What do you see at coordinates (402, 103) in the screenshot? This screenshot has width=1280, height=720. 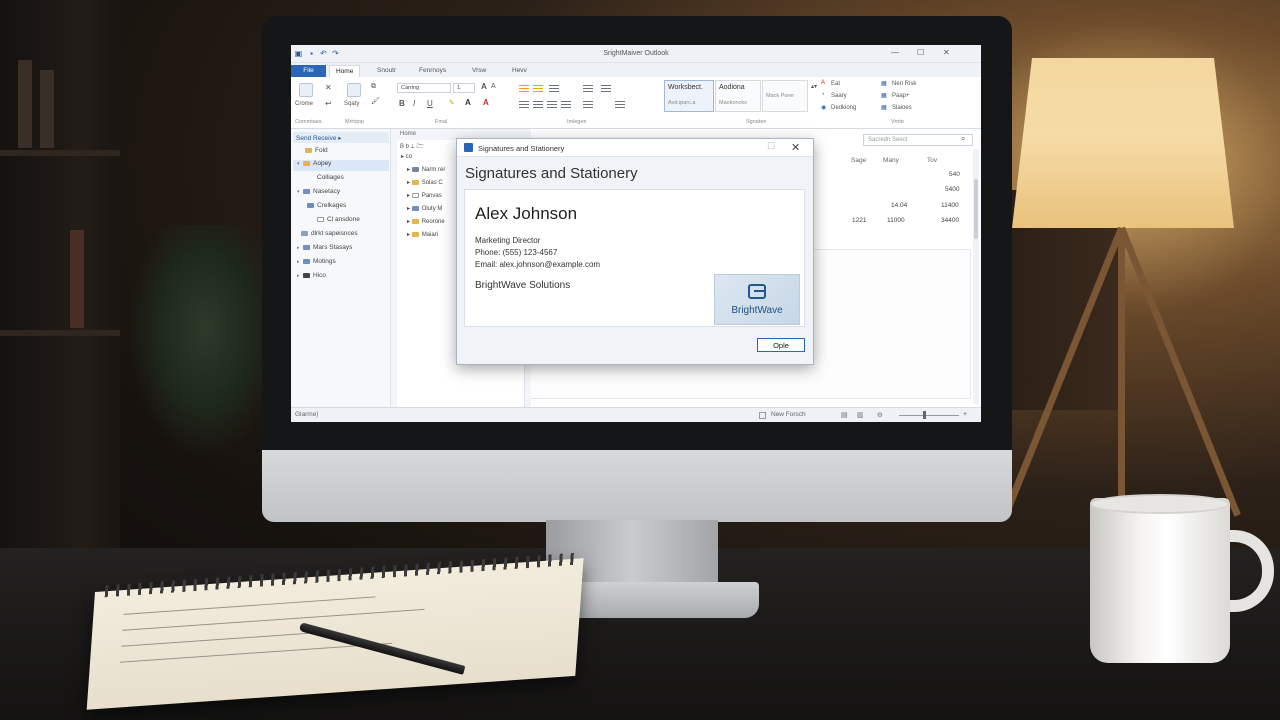 I see `bold-icon: B` at bounding box center [402, 103].